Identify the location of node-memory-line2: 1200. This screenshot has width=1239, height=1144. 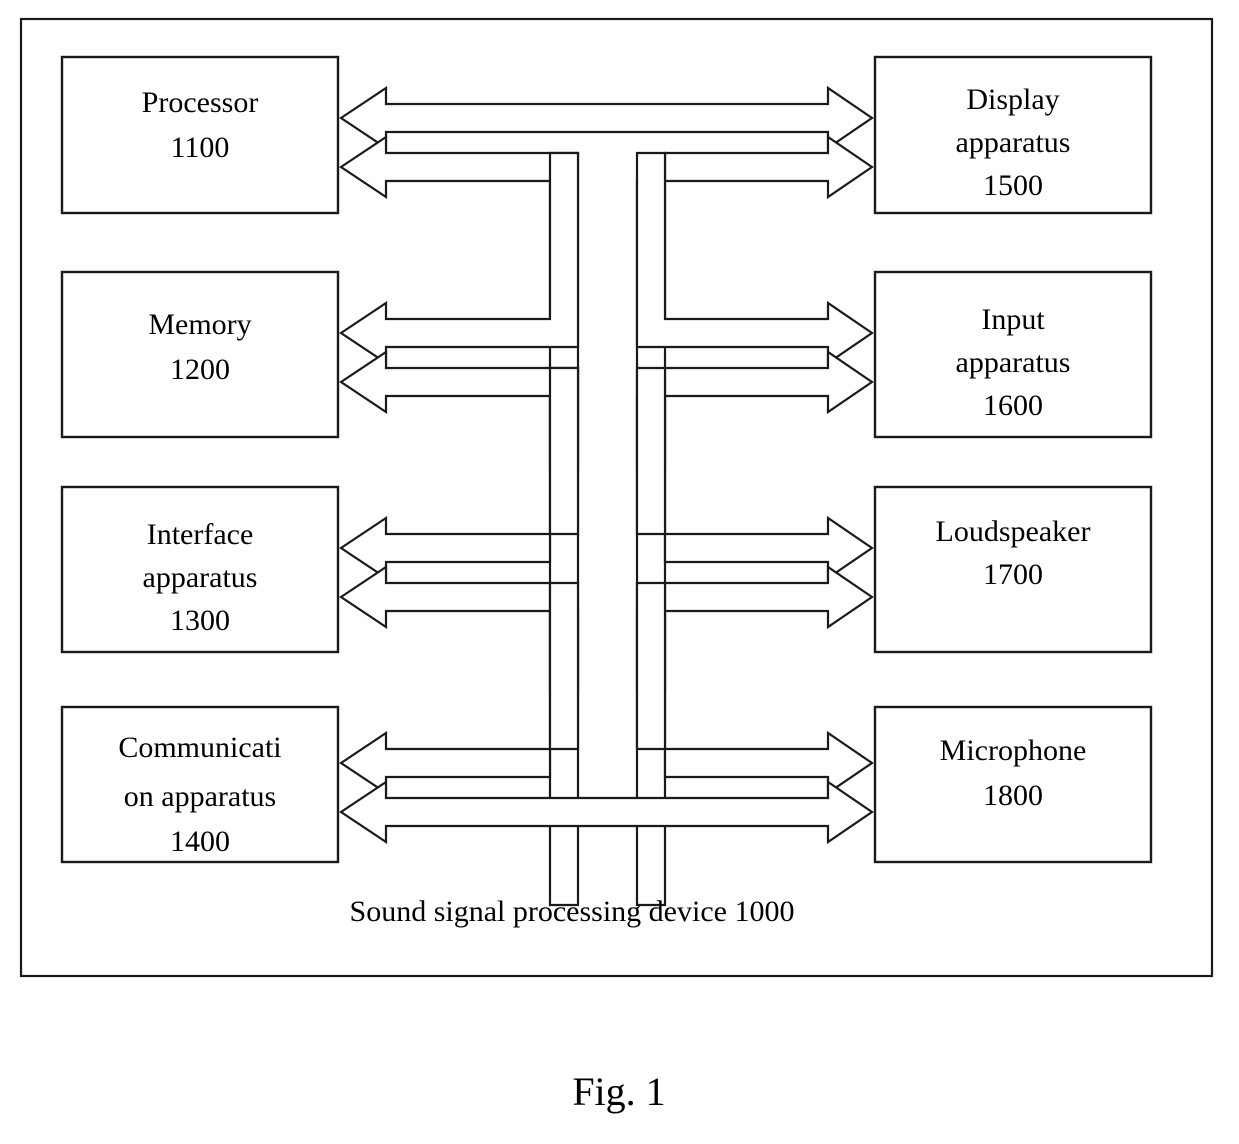
(200, 369).